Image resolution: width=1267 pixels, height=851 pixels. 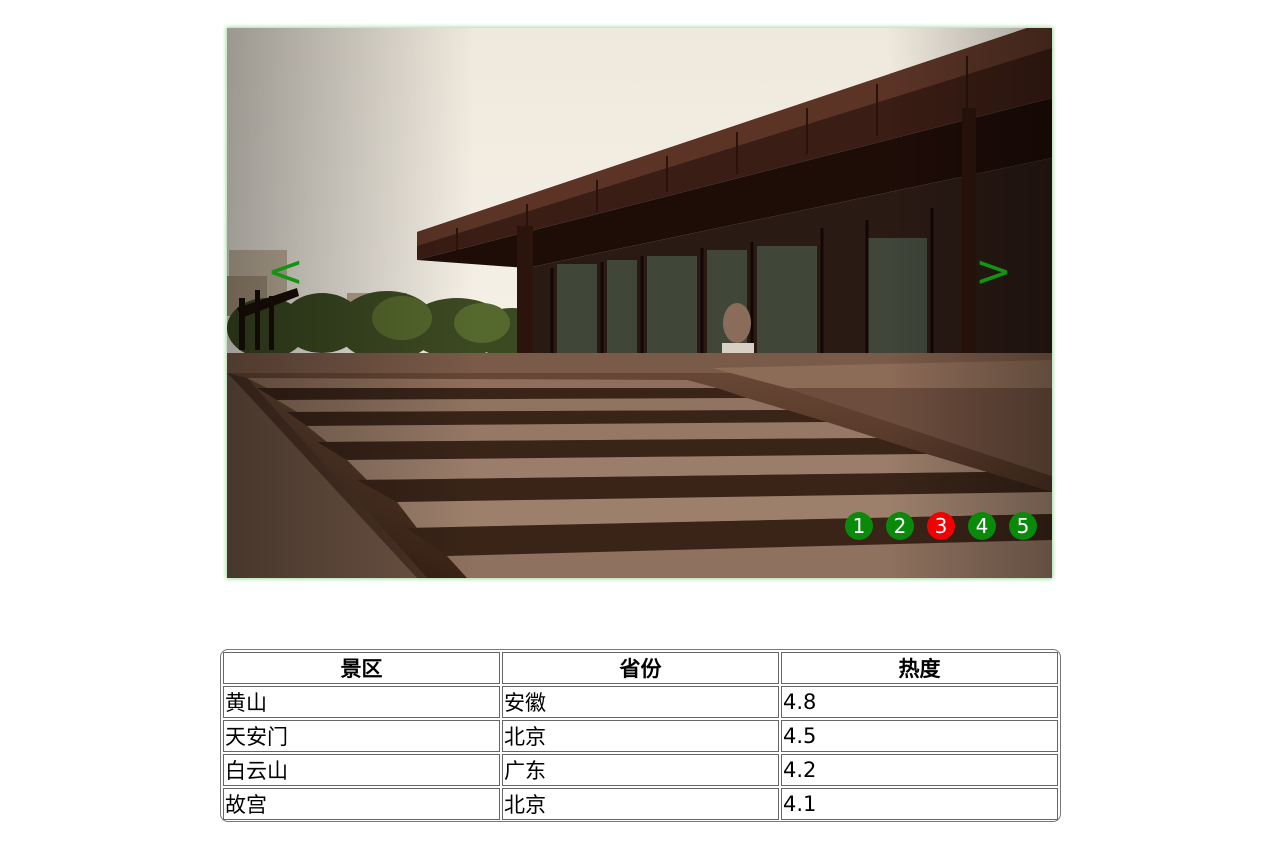 I want to click on next-arrow-button: >, so click(x=993, y=272).